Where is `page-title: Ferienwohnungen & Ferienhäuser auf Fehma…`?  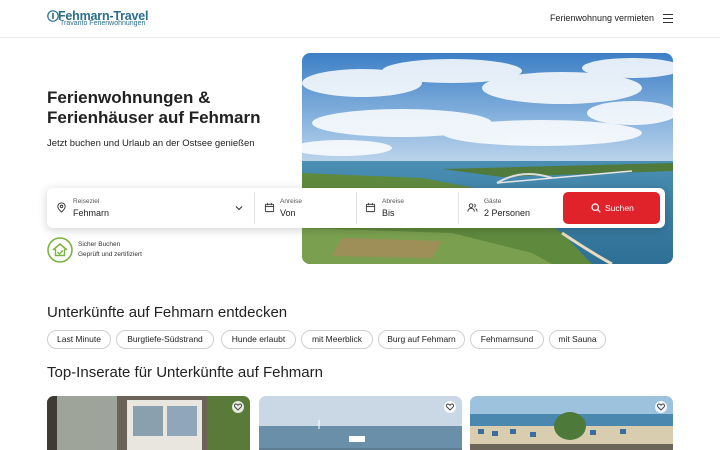
page-title: Ferienwohnungen & Ferienhäuser auf Fehma… is located at coordinates (154, 107).